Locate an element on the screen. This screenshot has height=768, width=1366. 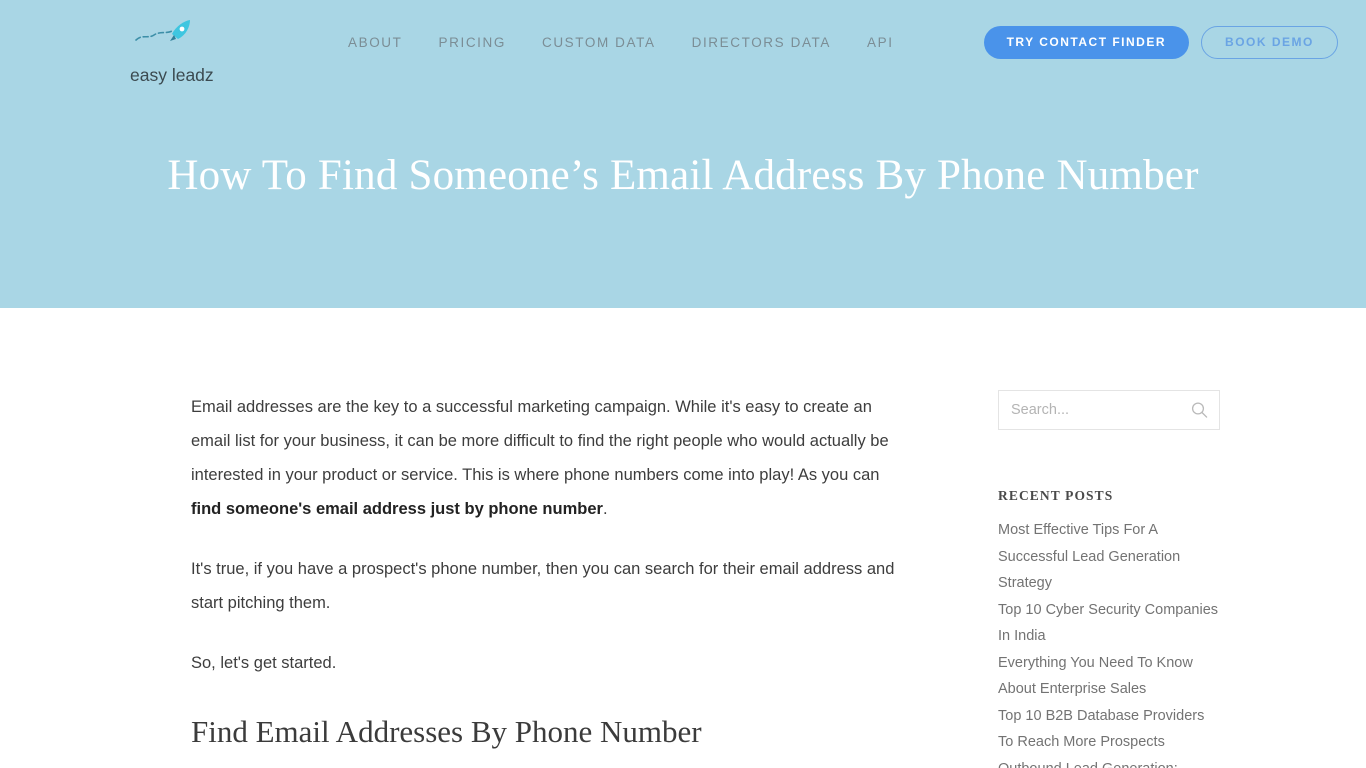
logo-wordmark: easy leadz is located at coordinates (172, 75).